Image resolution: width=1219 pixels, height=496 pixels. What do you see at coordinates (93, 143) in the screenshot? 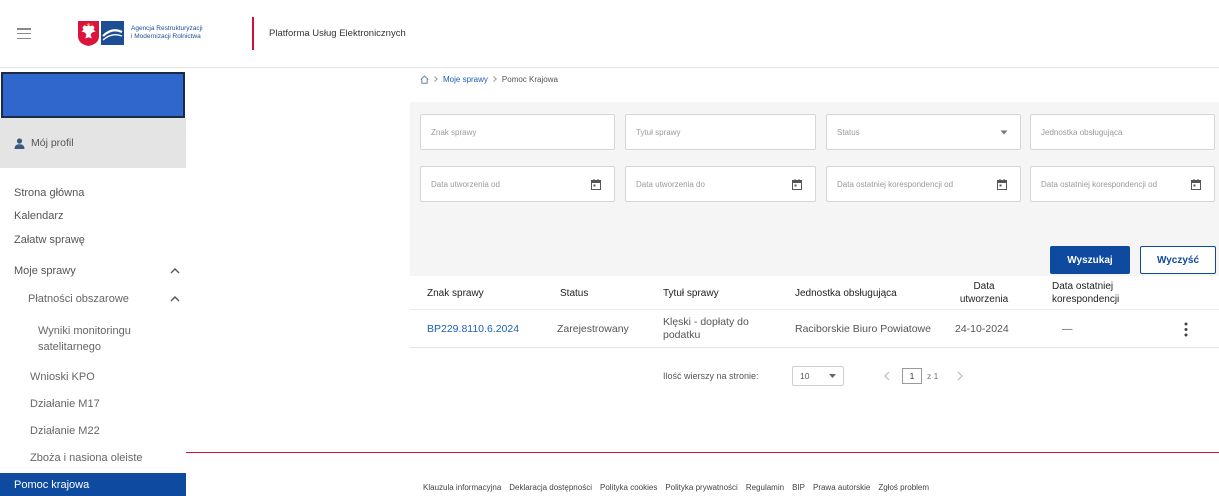
I see `sidebar-profile-link: Mój profil` at bounding box center [93, 143].